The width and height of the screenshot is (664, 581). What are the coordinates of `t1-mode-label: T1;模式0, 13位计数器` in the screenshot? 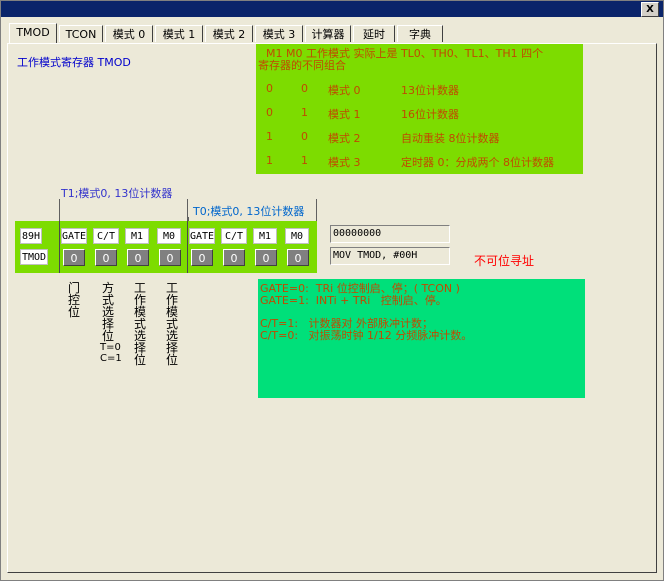 It's located at (117, 193).